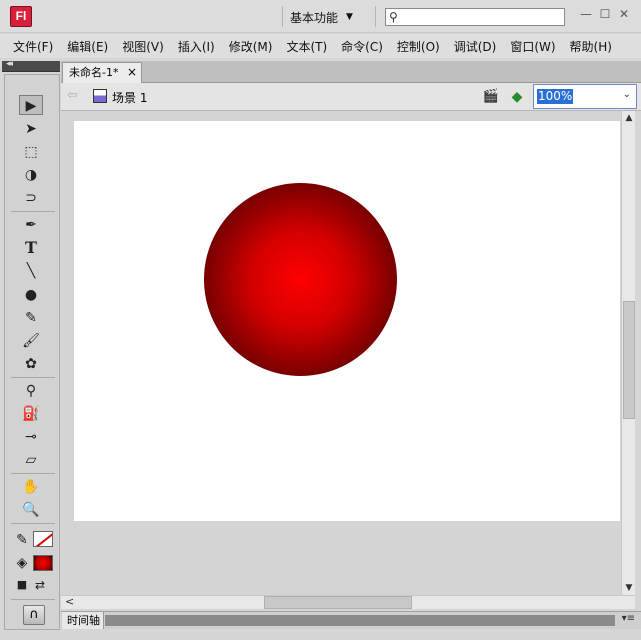 The height and width of the screenshot is (640, 641). What do you see at coordinates (9, 64) in the screenshot?
I see `collapse-icon: ◂◂` at bounding box center [9, 64].